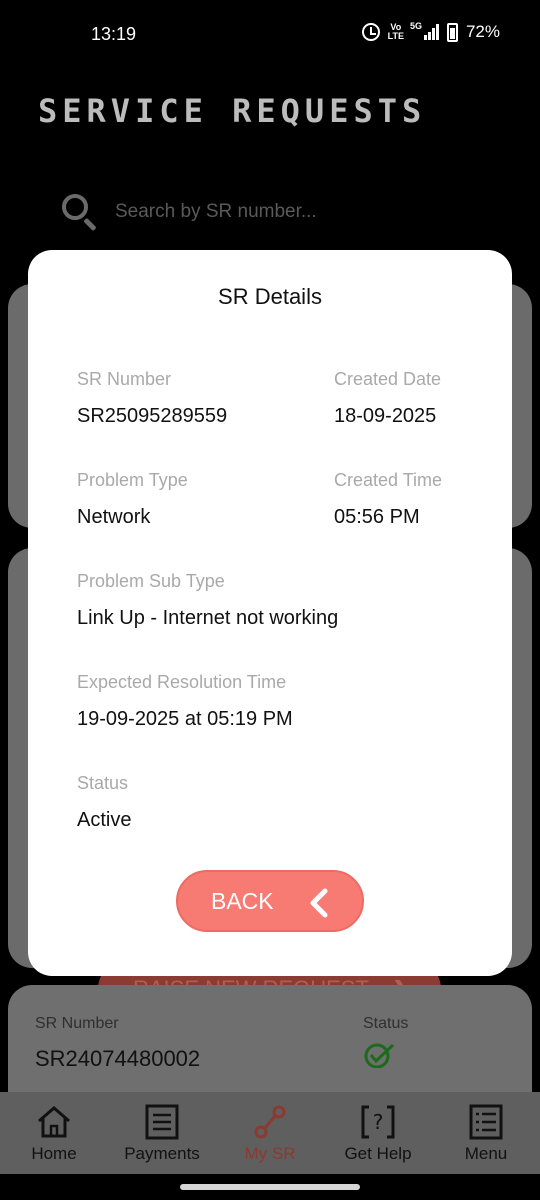 The height and width of the screenshot is (1200, 540). What do you see at coordinates (379, 1055) in the screenshot?
I see `check-circle-icon` at bounding box center [379, 1055].